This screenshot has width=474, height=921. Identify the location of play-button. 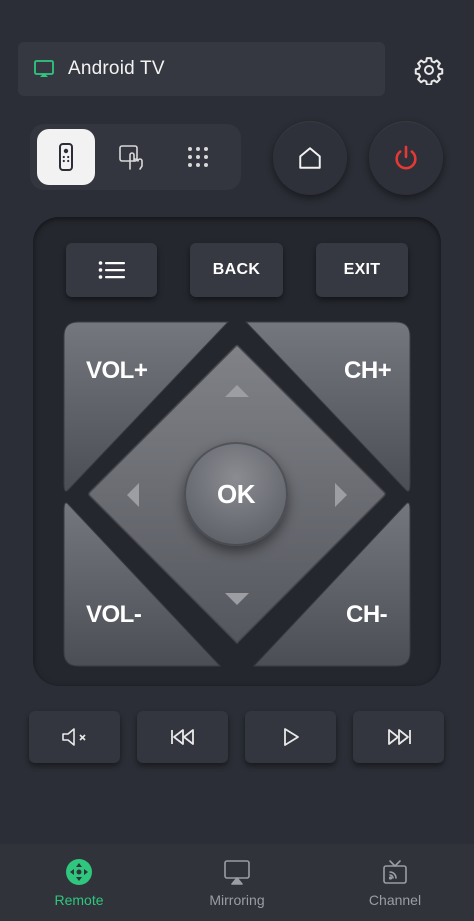
(290, 737).